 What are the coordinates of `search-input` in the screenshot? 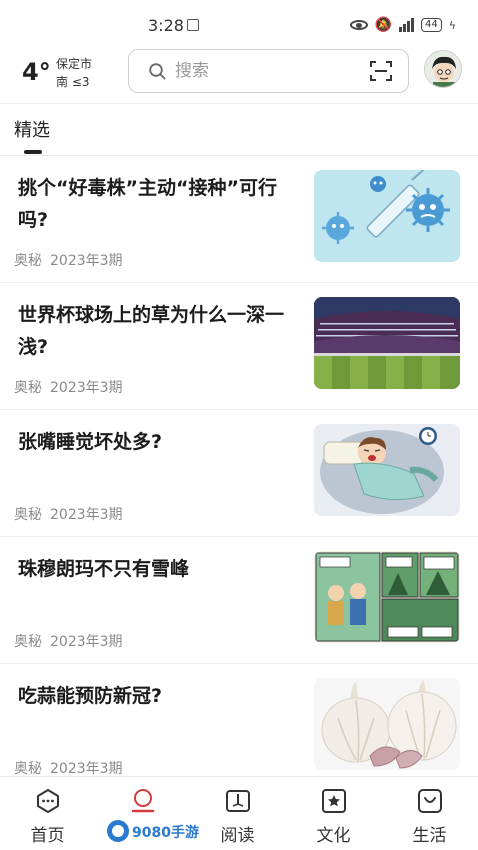 It's located at (270, 70).